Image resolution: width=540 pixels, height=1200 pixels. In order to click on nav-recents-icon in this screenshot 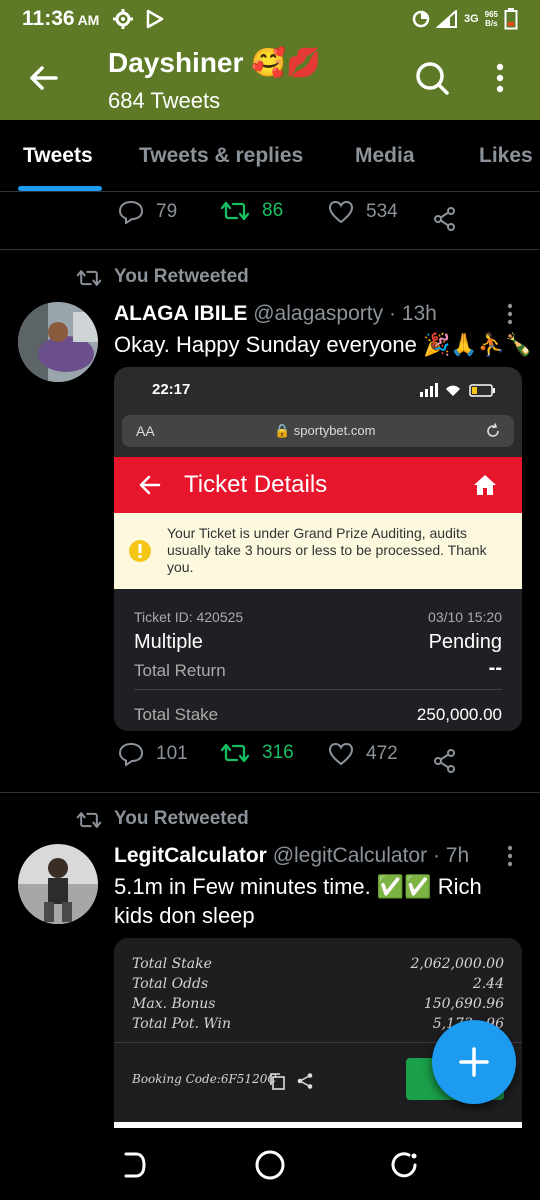, I will do `click(405, 1165)`.